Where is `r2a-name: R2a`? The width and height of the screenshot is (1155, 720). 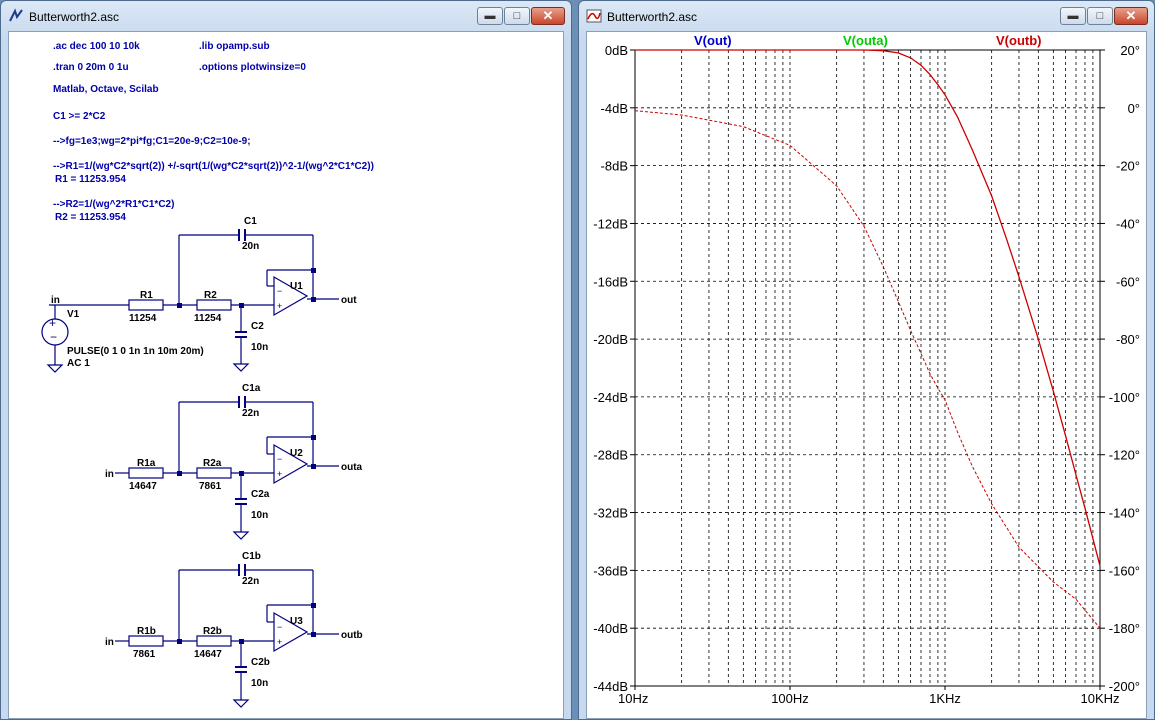
r2a-name: R2a is located at coordinates (212, 463).